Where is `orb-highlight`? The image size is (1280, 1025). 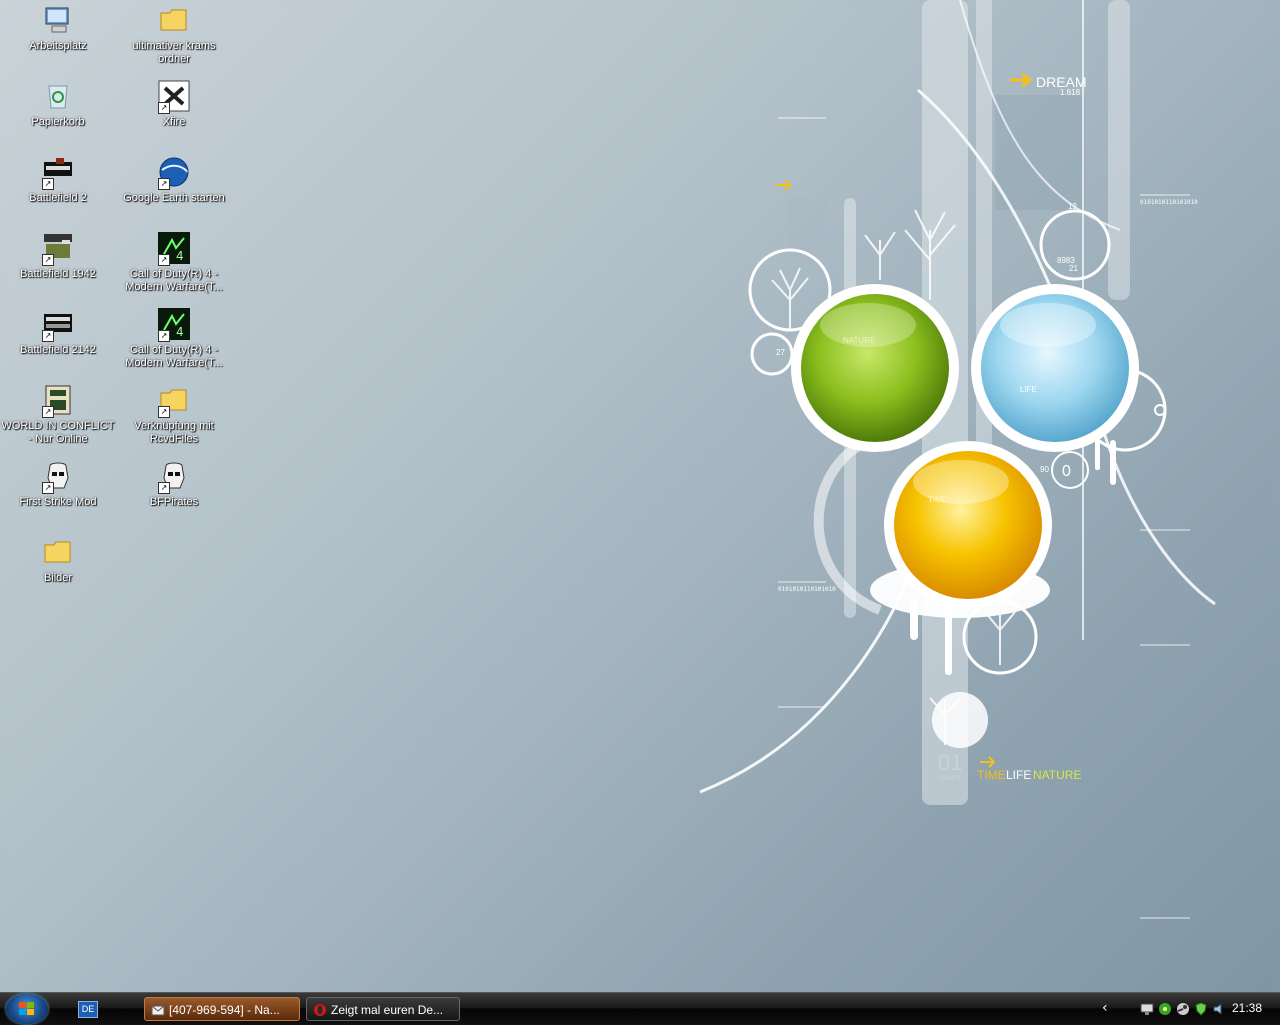 orb-highlight is located at coordinates (1048, 325).